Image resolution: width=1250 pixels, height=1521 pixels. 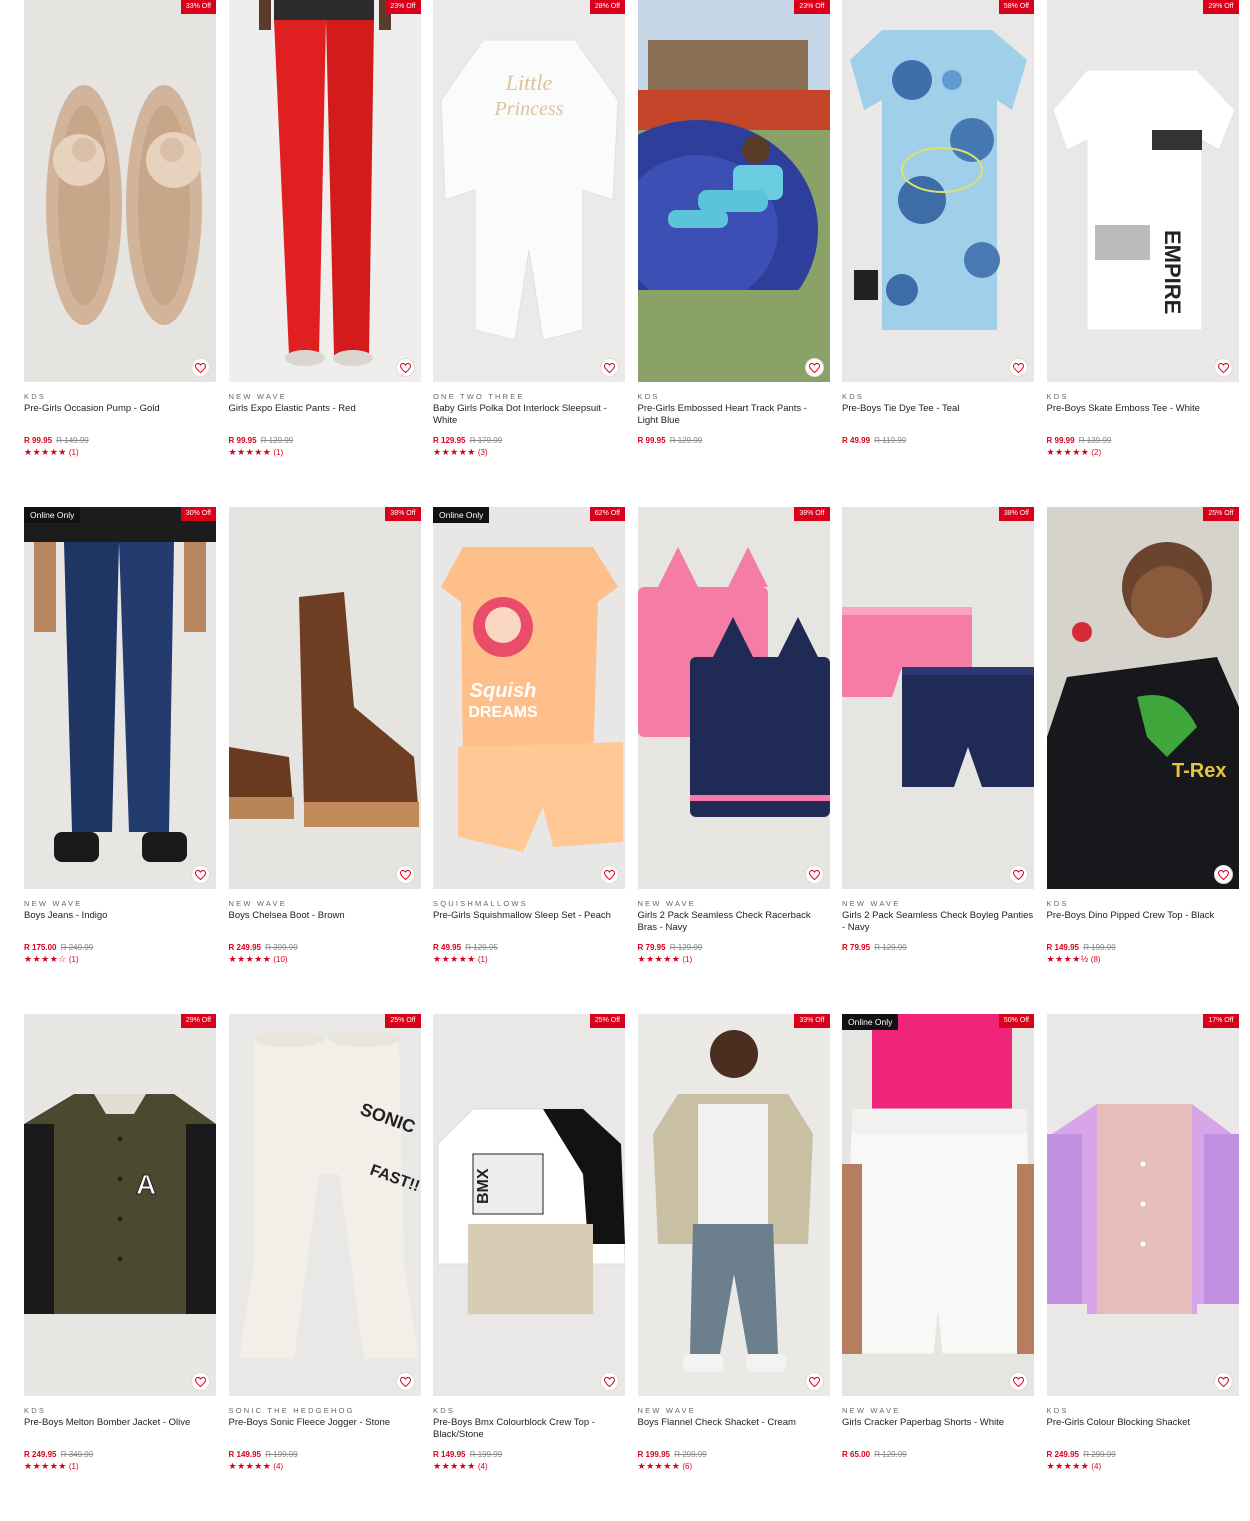 What do you see at coordinates (1143, 921) in the screenshot?
I see `product-title: Pre-Boys Dino Pipped Crew Top - Black` at bounding box center [1143, 921].